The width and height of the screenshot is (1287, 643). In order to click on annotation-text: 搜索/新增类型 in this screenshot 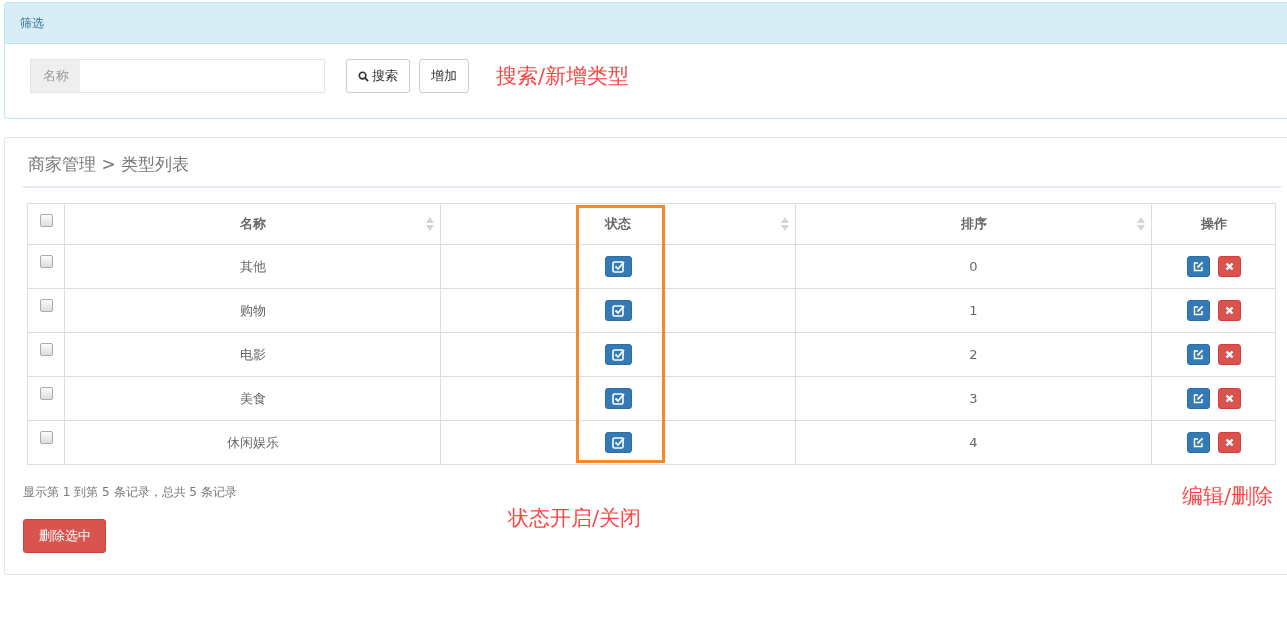, I will do `click(563, 76)`.